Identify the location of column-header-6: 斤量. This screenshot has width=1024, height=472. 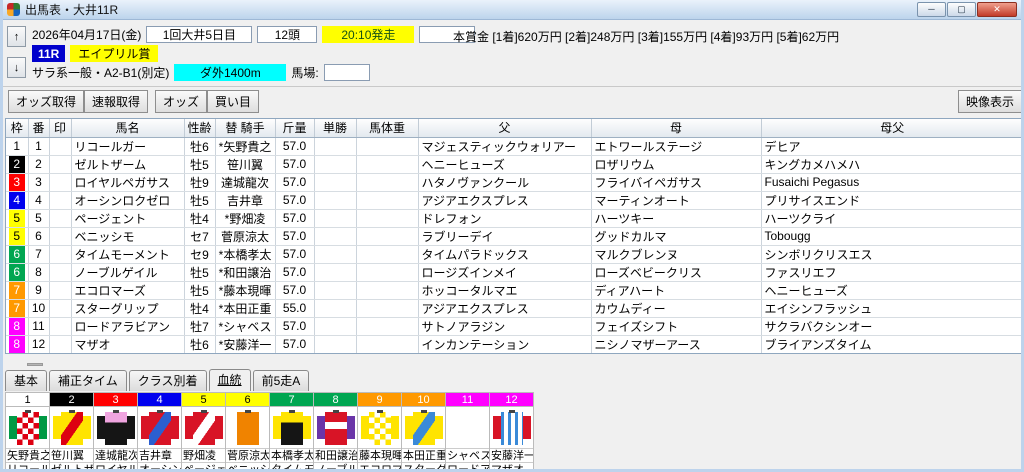
(295, 128).